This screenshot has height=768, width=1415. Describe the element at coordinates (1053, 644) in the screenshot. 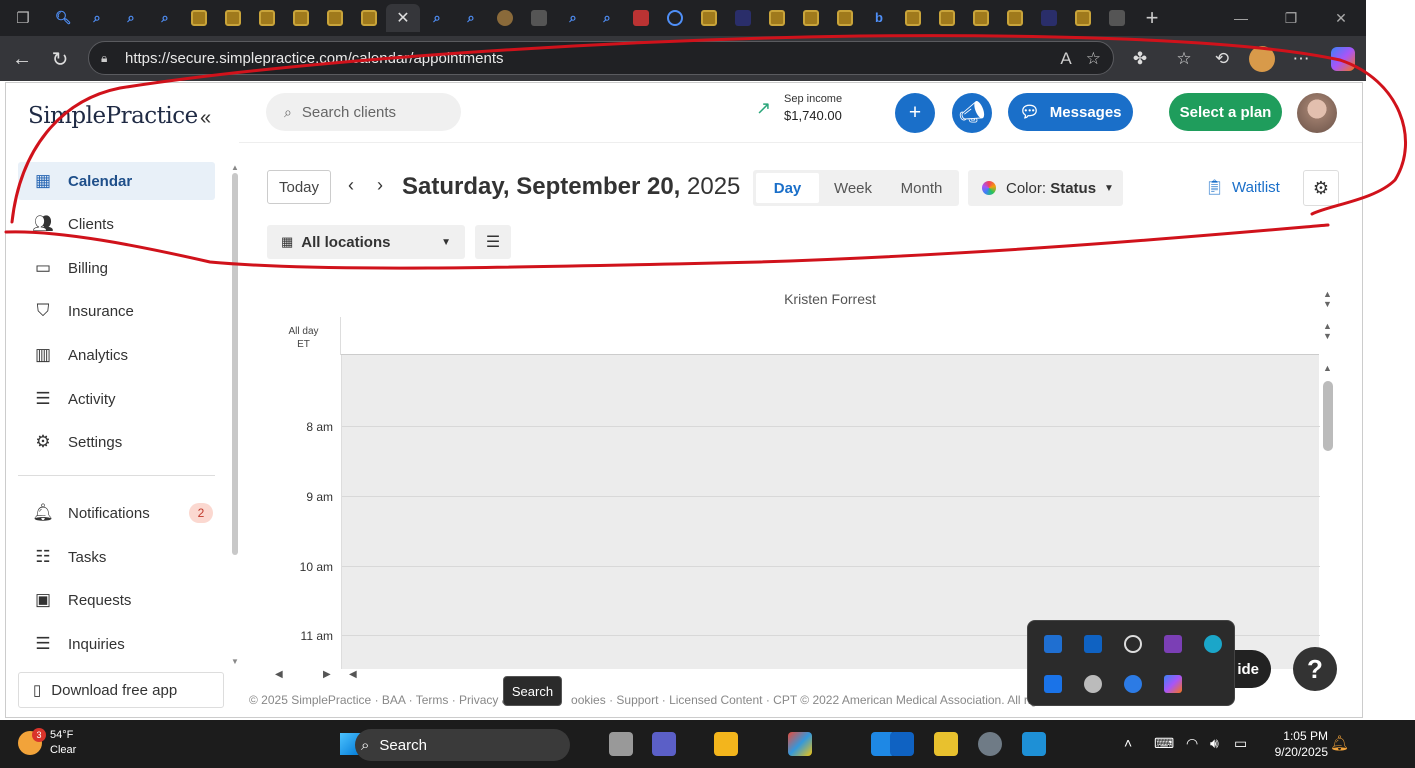

I see `security-warning-icon` at that location.